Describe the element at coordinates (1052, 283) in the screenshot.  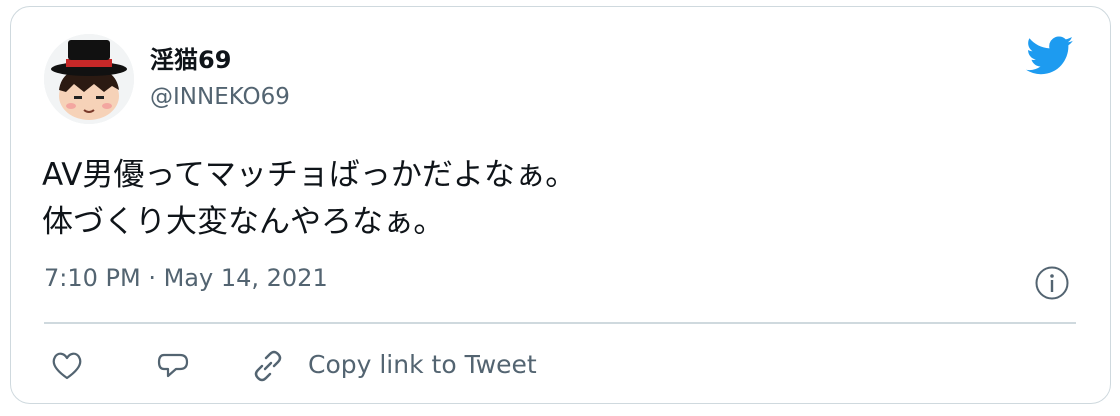
I see `info-icon` at that location.